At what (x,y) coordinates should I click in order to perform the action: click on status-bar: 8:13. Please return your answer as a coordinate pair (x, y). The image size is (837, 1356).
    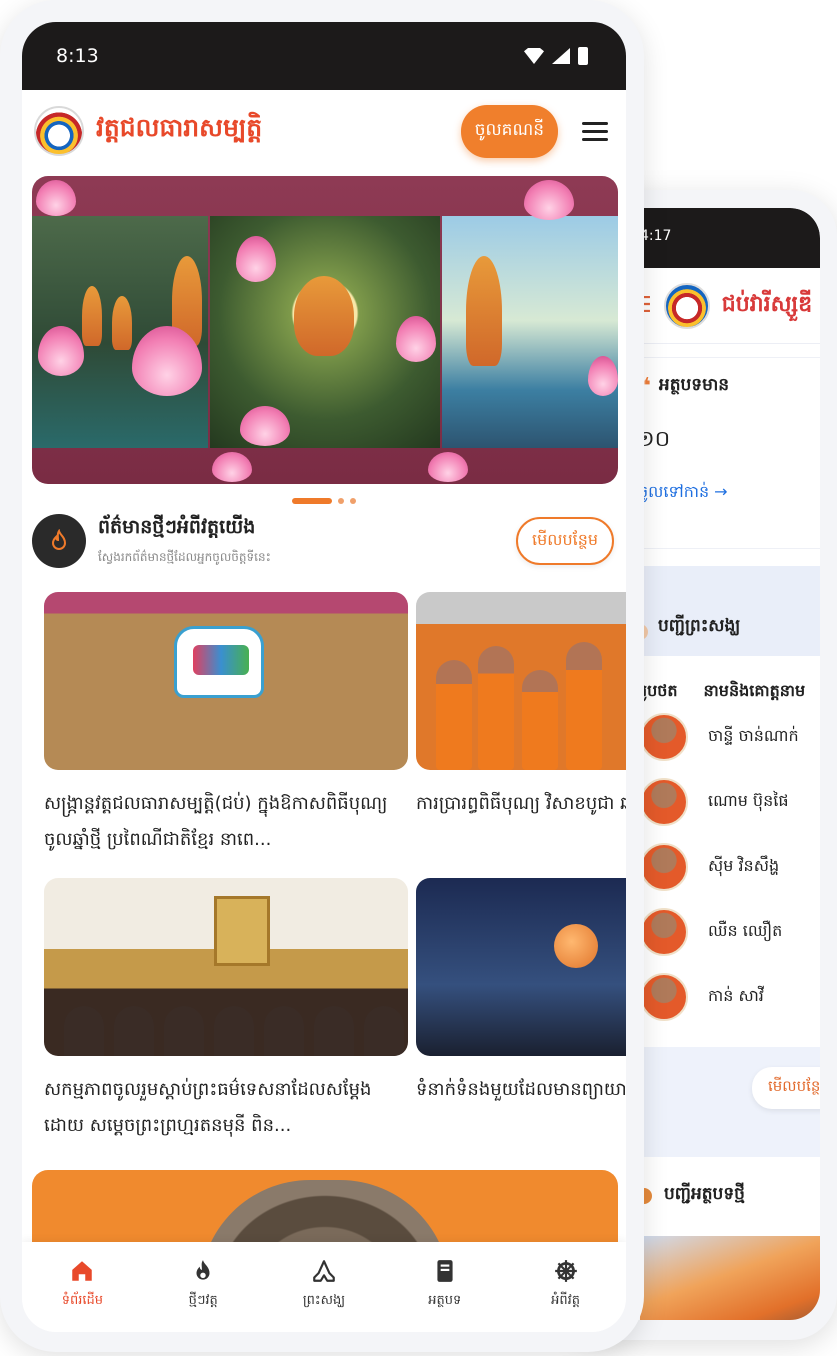
    Looking at the image, I should click on (324, 56).